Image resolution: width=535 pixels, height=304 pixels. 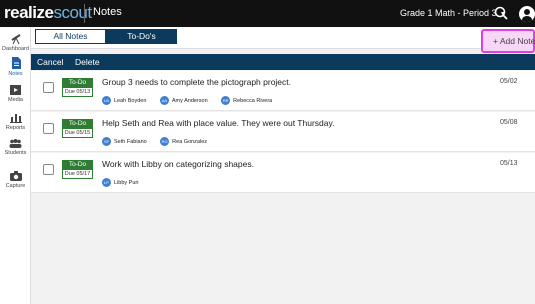 What do you see at coordinates (448, 13) in the screenshot?
I see `class-selector-label: Grade 1 Math - Period 3` at bounding box center [448, 13].